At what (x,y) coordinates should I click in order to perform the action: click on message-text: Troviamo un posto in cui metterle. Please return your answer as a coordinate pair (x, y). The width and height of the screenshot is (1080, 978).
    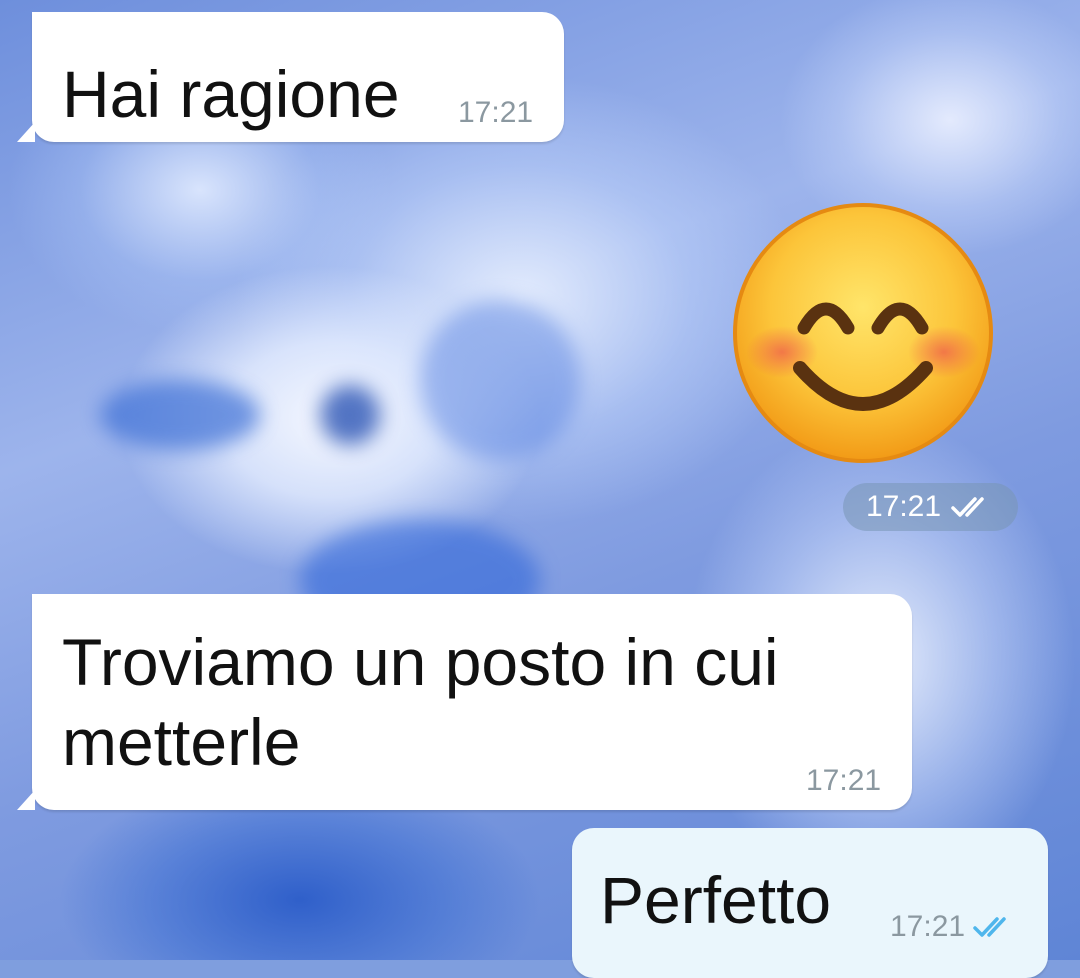
    Looking at the image, I should click on (420, 702).